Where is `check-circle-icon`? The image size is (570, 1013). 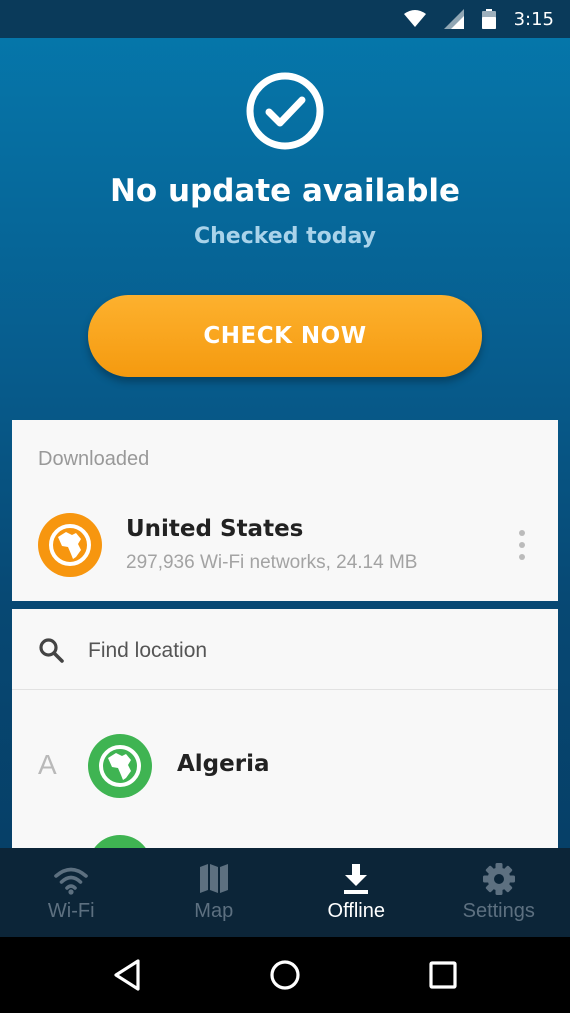 check-circle-icon is located at coordinates (285, 111).